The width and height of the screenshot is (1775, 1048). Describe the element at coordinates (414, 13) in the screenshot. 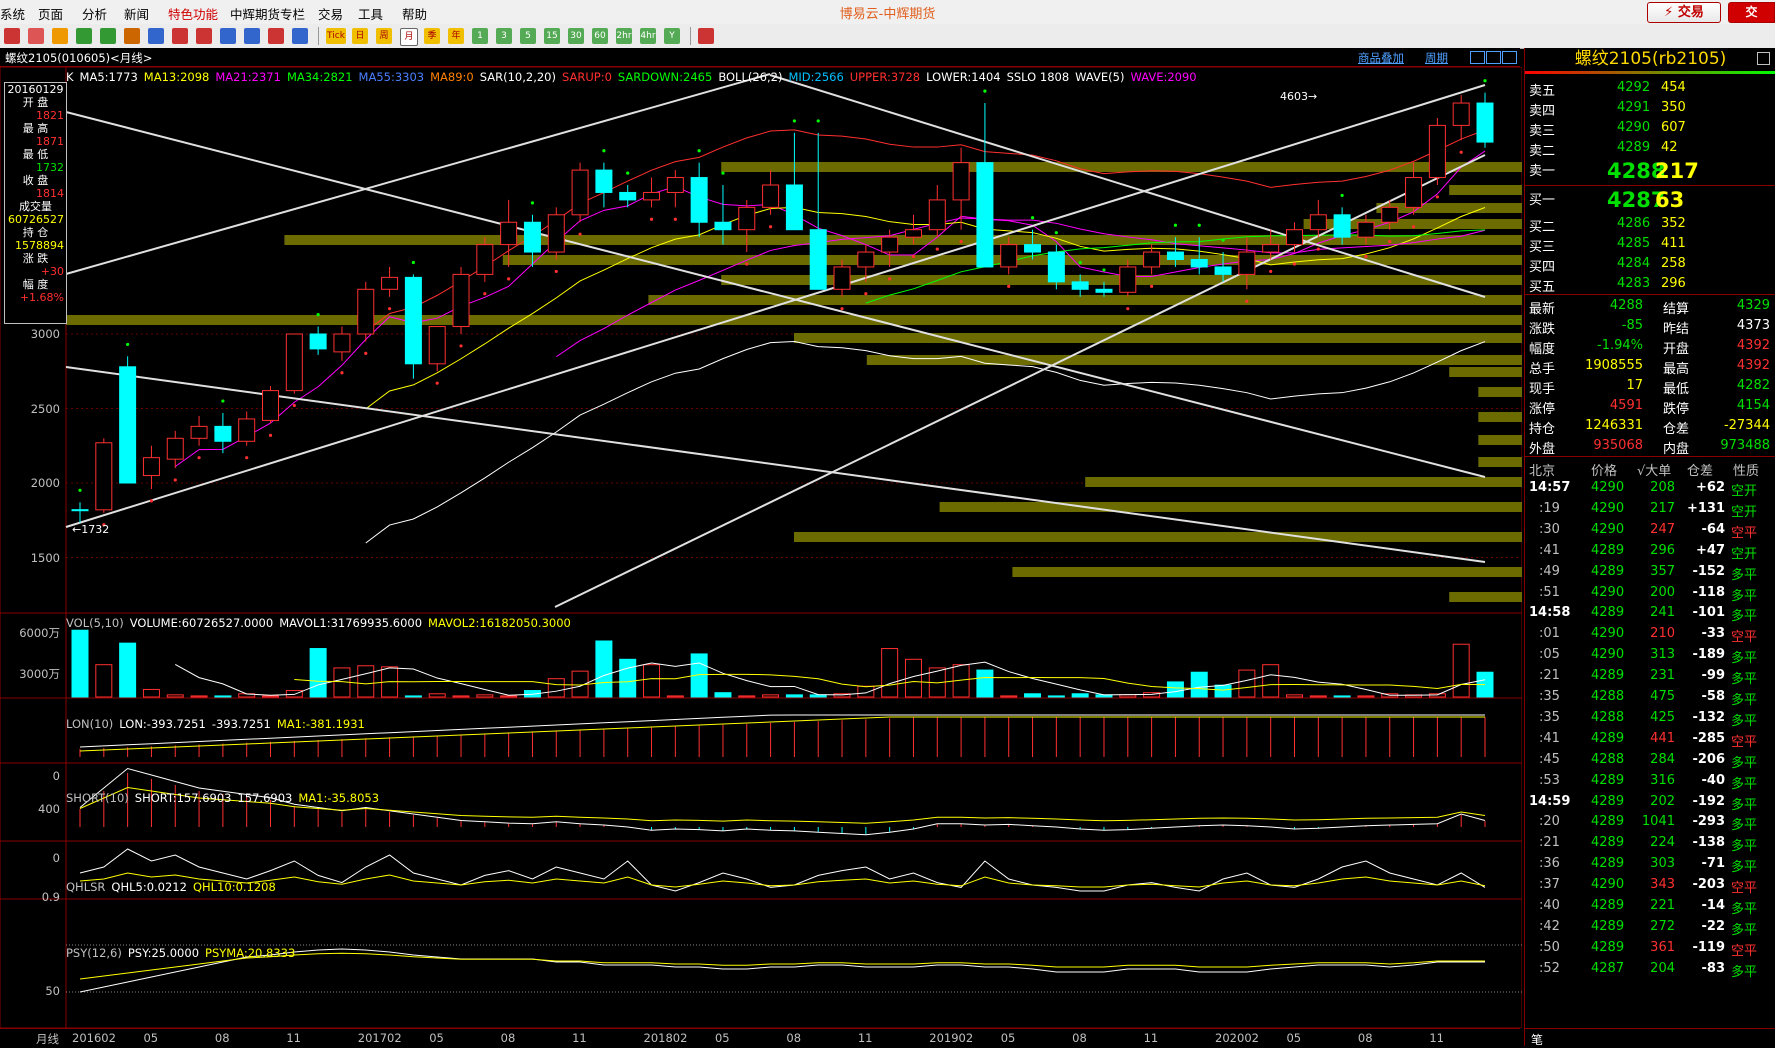

I see `menu-help: 帮助` at that location.